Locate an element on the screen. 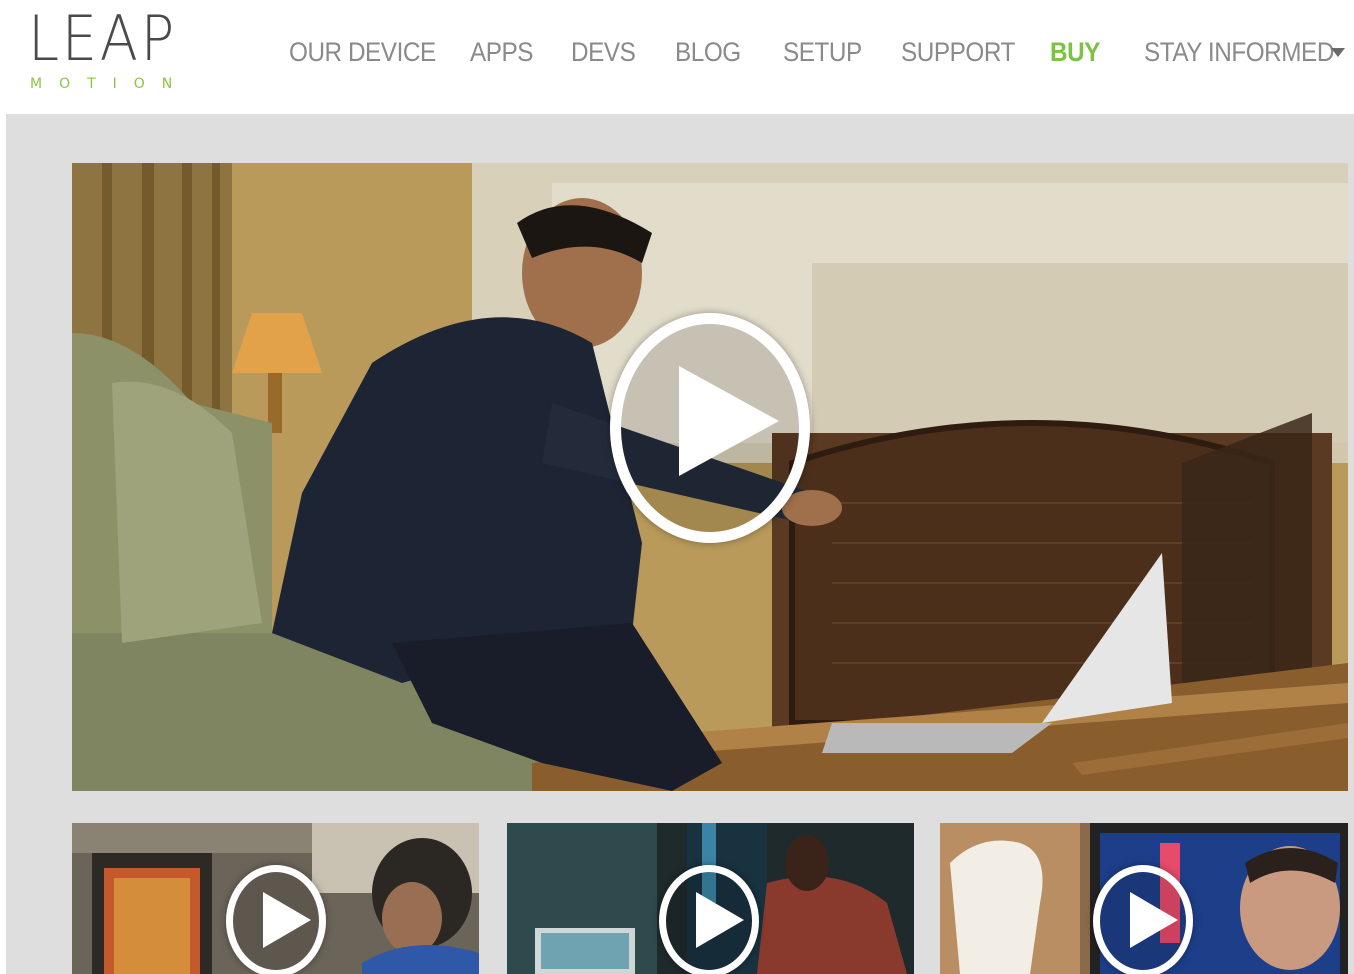 The image size is (1354, 974). logo-subtitle: MOTION is located at coordinates (110, 84).